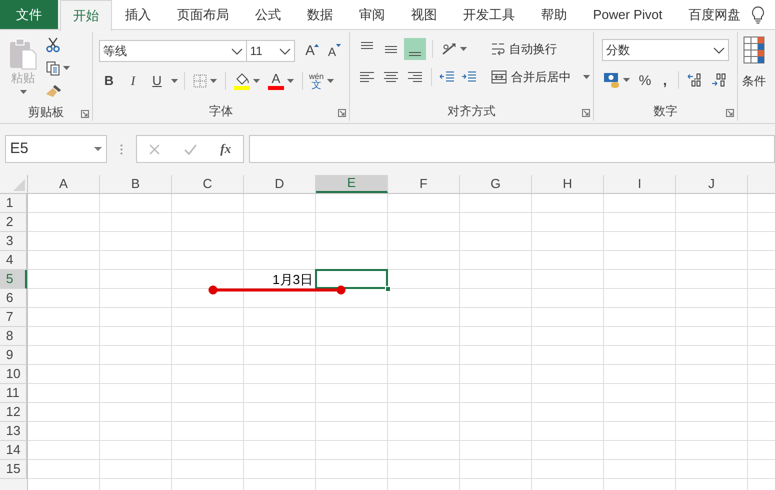  I want to click on column-header: C, so click(208, 184).